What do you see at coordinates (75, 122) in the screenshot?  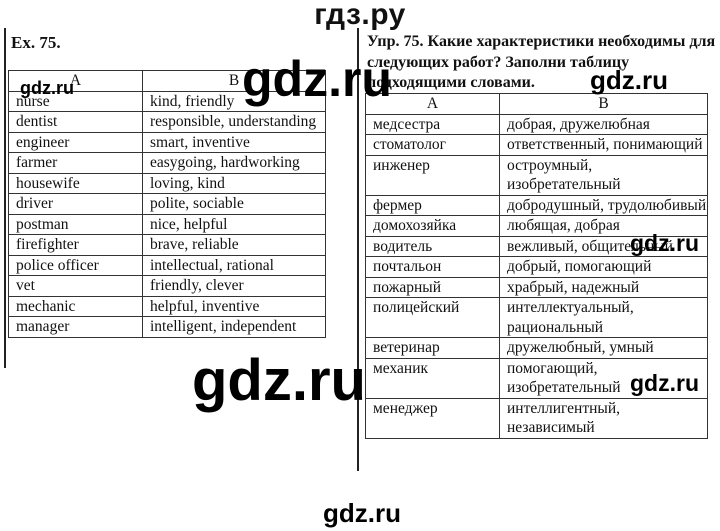 I see `profession-cell: dentist` at bounding box center [75, 122].